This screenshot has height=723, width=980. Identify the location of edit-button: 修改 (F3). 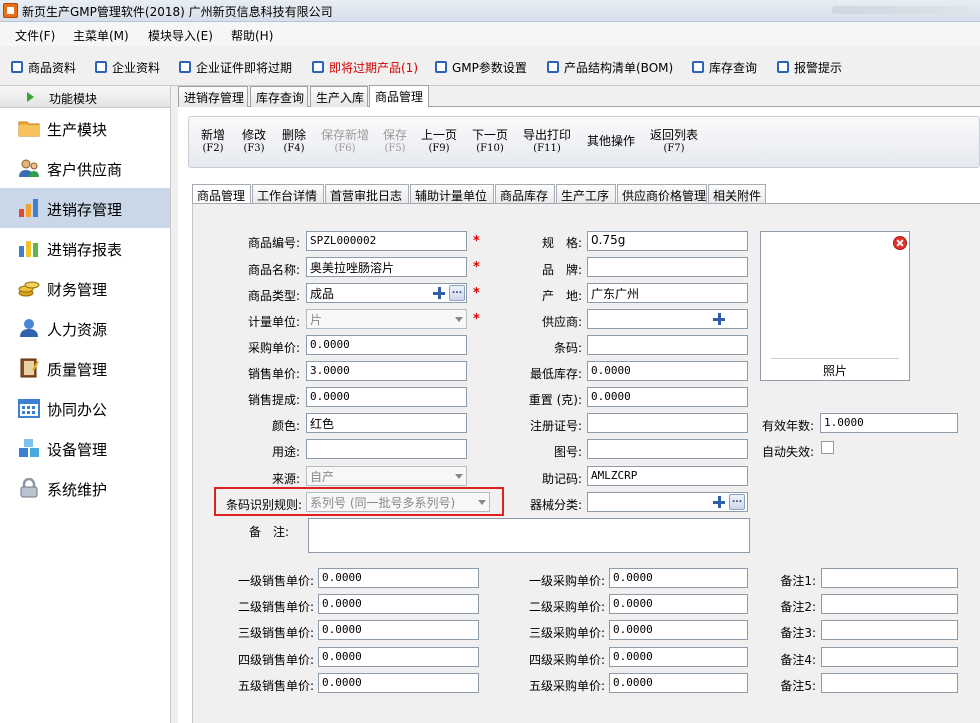
(254, 142).